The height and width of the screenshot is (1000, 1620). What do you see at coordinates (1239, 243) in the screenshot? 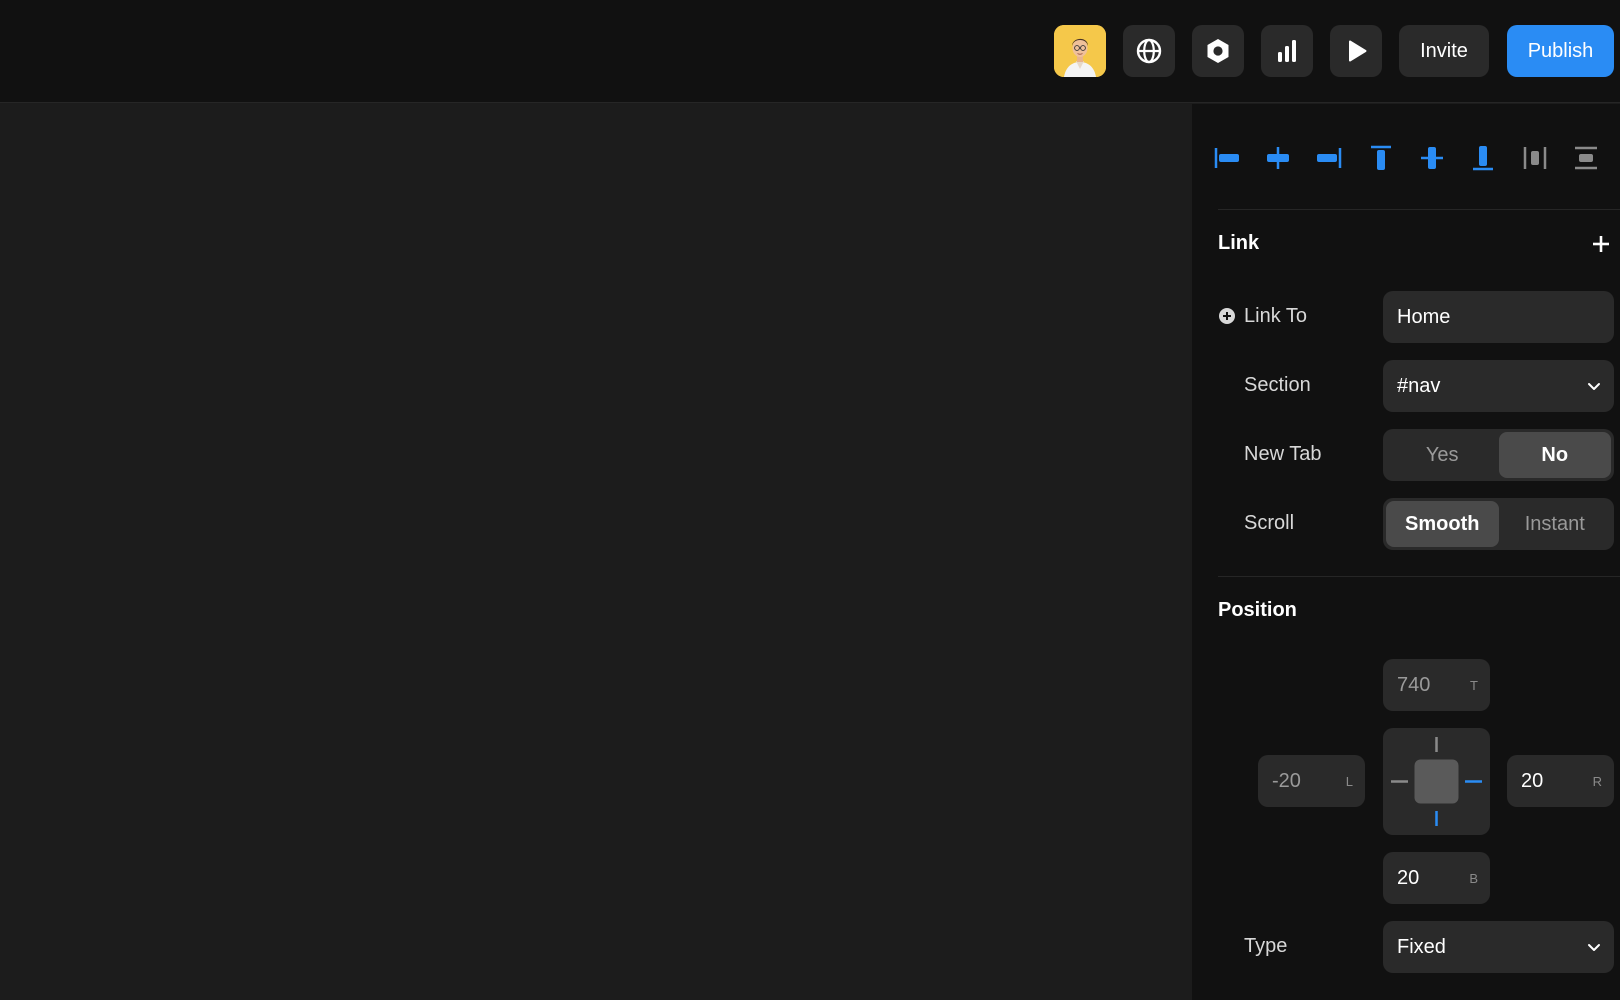
I see `link-section-title: Link` at bounding box center [1239, 243].